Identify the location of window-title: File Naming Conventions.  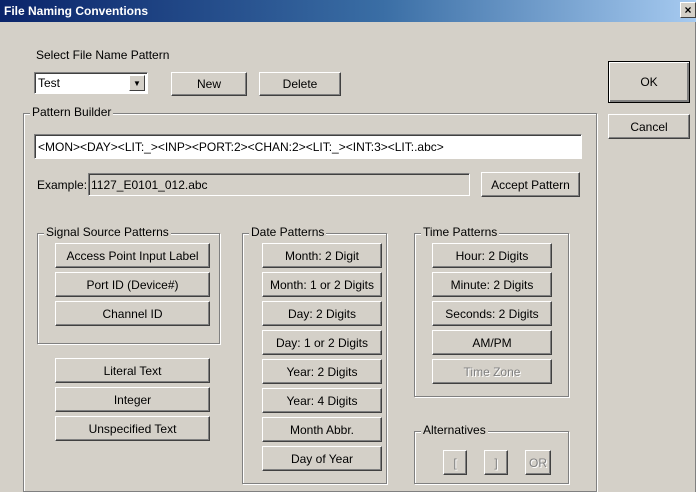
(76, 11).